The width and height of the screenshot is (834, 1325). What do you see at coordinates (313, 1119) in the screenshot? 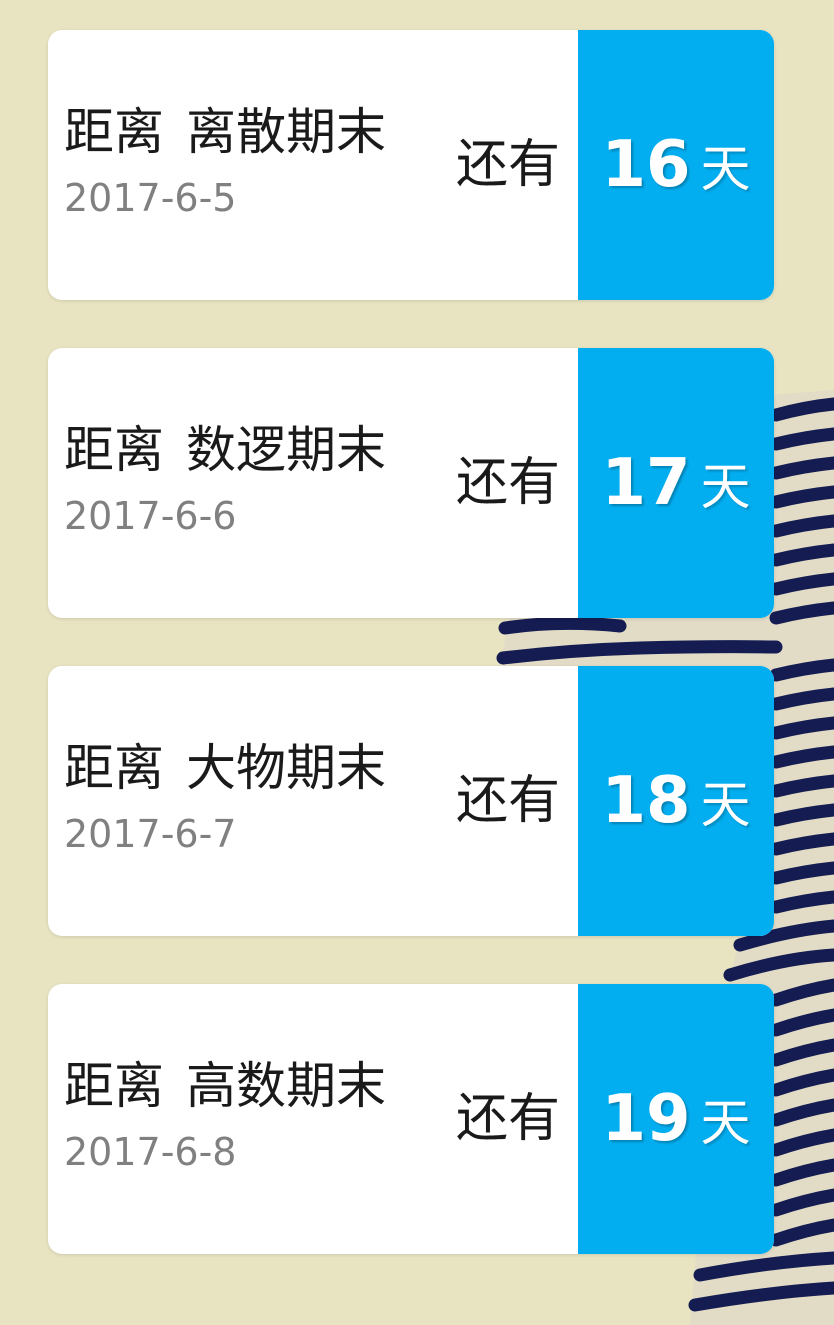
I see `countdown-info: 距离 高数期末 2017-6-8 还有` at bounding box center [313, 1119].